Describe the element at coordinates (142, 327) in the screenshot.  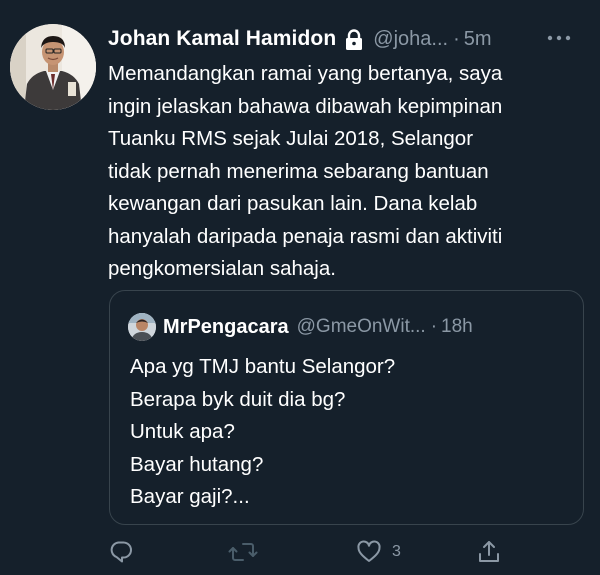
I see `quoted-author-avatar` at that location.